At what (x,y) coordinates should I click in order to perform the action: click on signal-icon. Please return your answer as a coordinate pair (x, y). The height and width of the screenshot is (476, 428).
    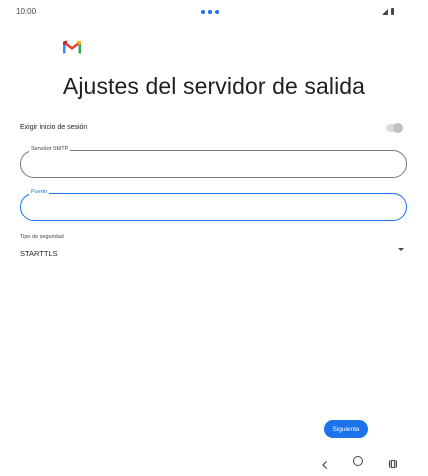
    Looking at the image, I should click on (385, 11).